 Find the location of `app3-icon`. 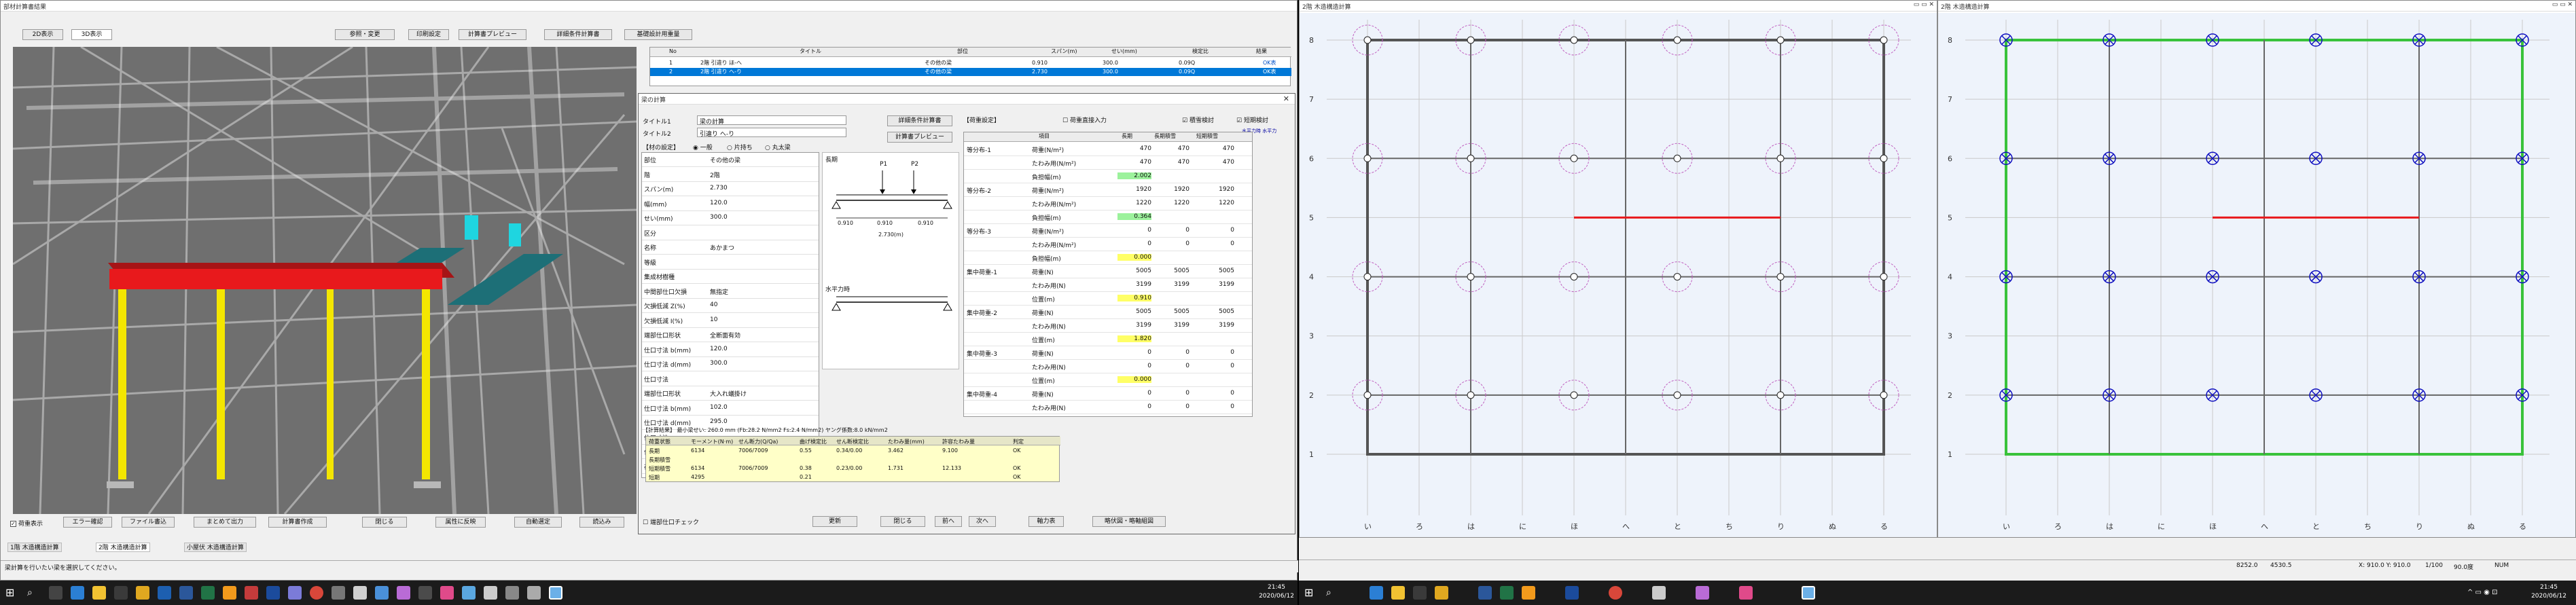

app3-icon is located at coordinates (1746, 593).